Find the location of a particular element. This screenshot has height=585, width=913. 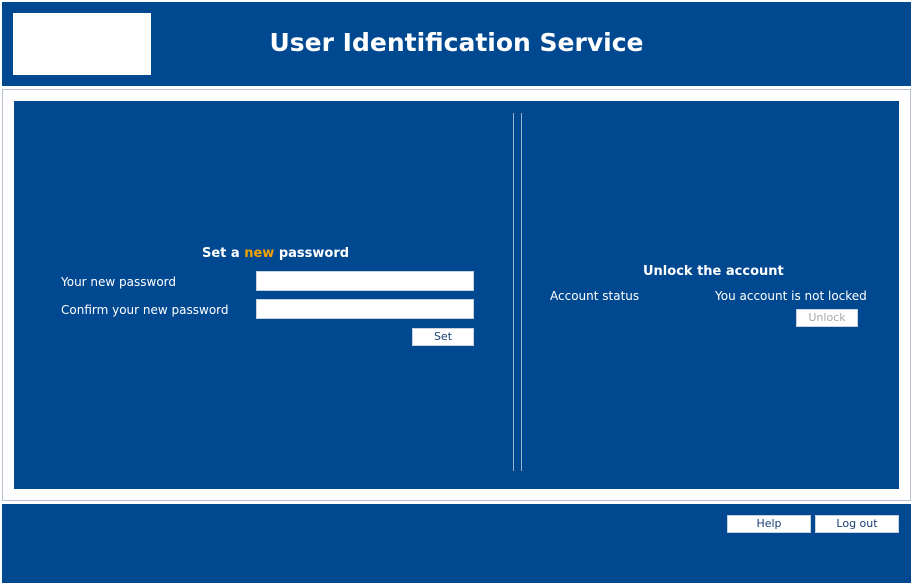

page-title: User Identification Service is located at coordinates (456, 42).